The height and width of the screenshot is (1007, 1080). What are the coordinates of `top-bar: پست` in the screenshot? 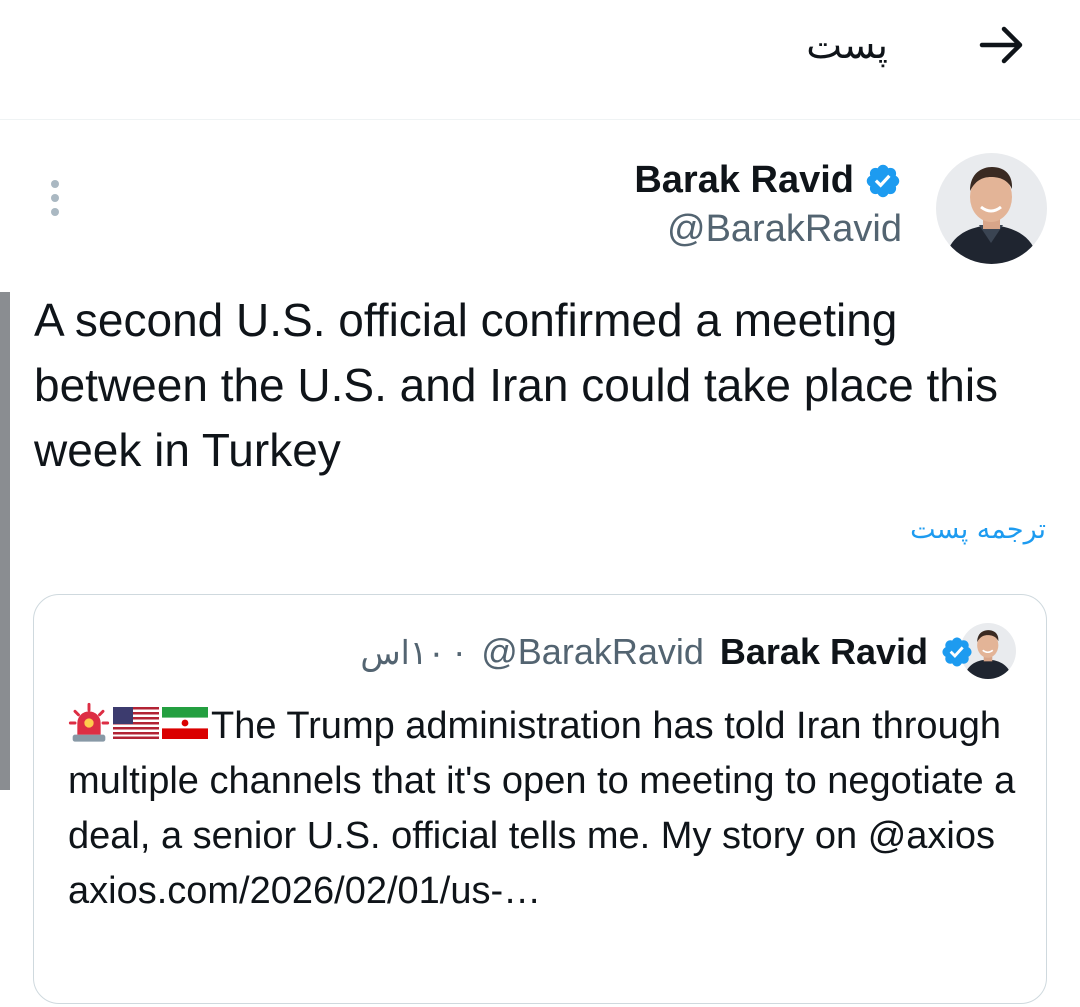 It's located at (540, 60).